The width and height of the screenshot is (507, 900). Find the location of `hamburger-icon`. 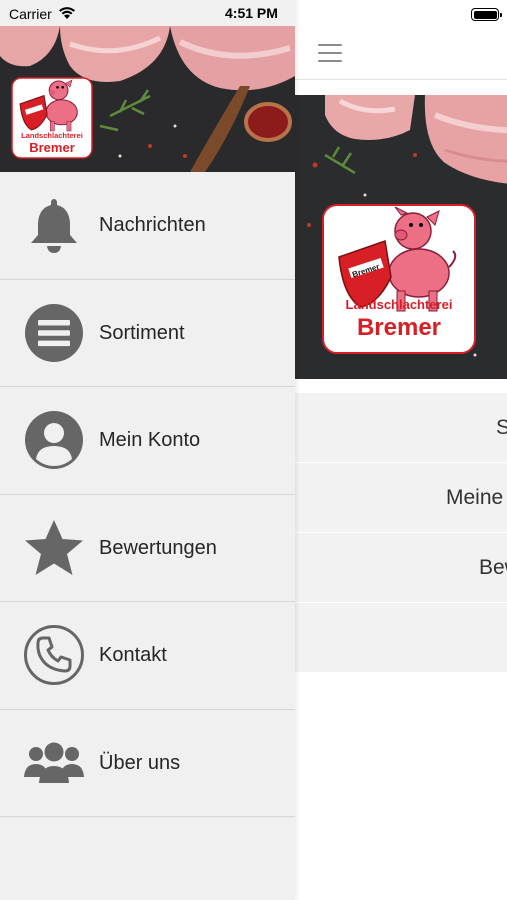

hamburger-icon is located at coordinates (330, 53).